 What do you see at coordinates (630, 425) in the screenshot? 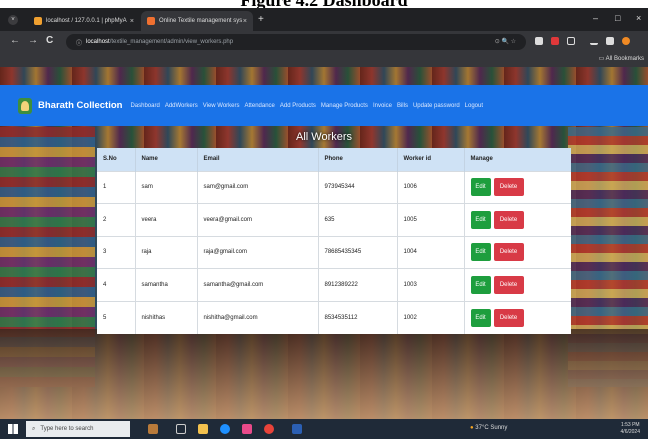
I see `clock-time: 1:53 PM` at bounding box center [630, 425].